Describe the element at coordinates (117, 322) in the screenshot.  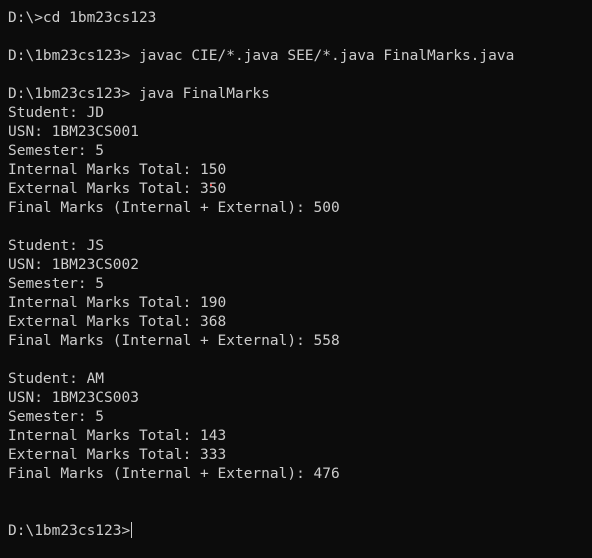
I see `external-marks-line: External Marks Total: 368` at that location.